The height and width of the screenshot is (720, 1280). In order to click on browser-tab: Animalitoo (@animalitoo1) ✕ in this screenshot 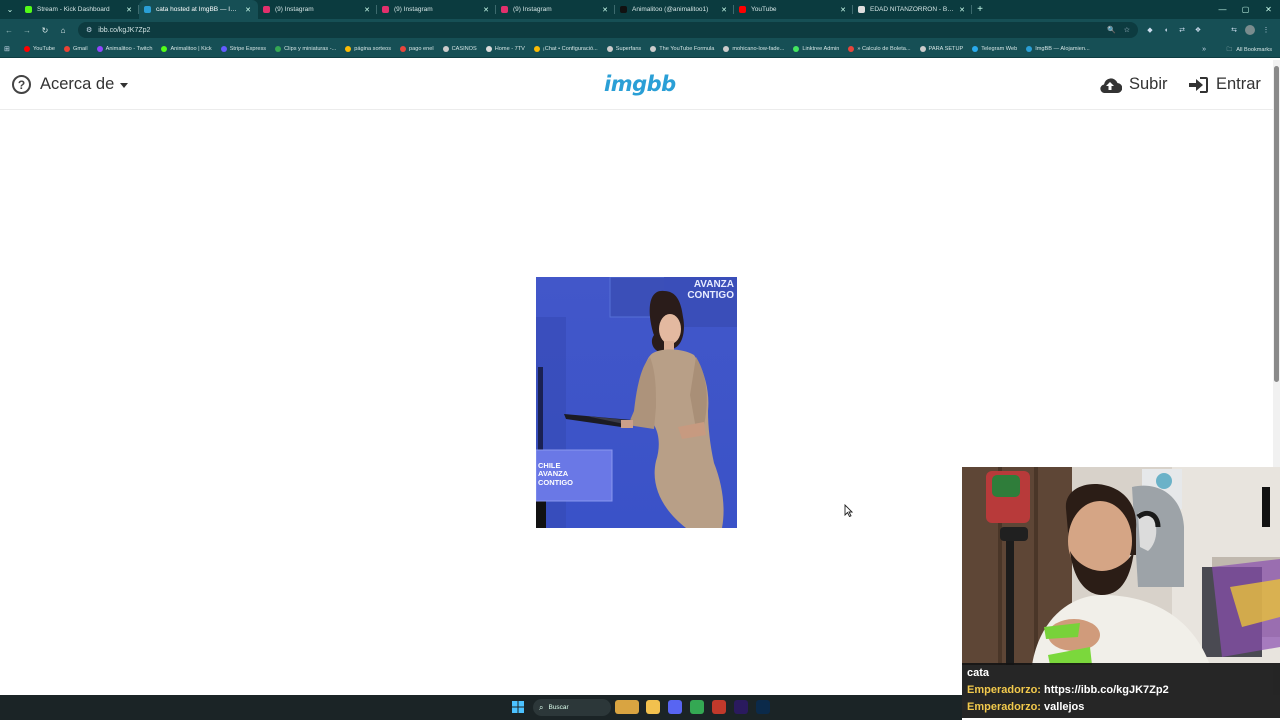, I will do `click(674, 9)`.